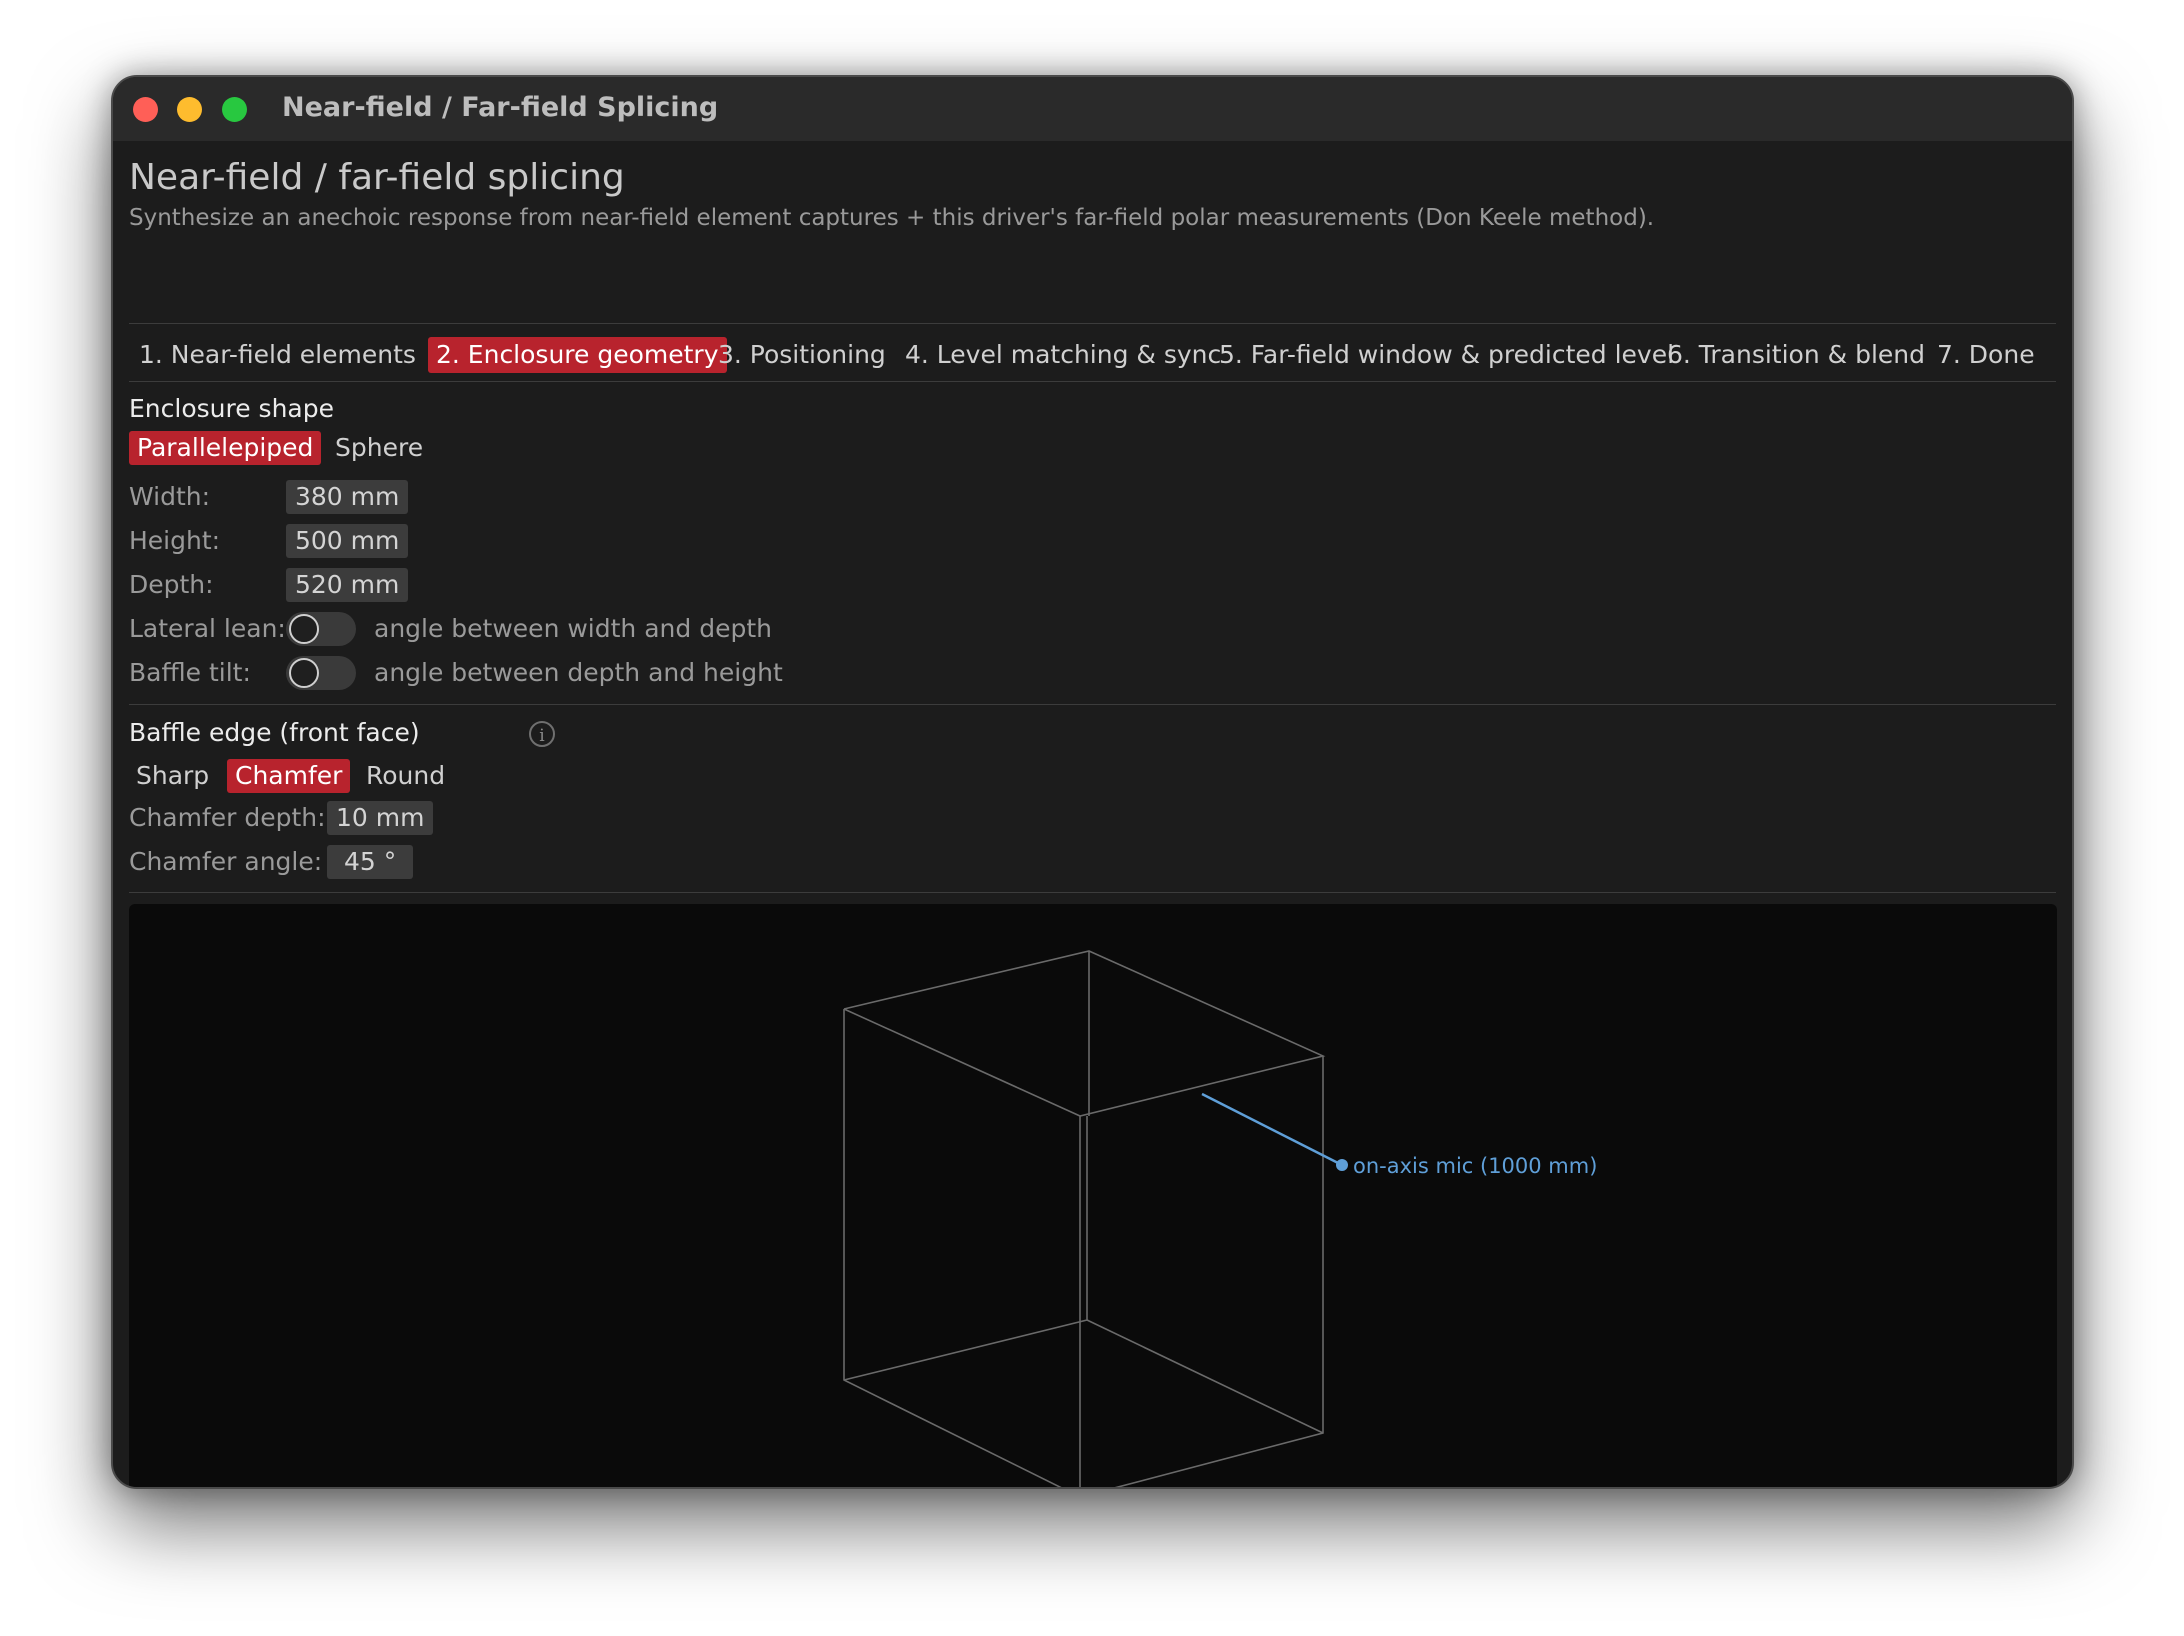  Describe the element at coordinates (1063, 355) in the screenshot. I see `tab-level-matching: 4. Level matching & sync` at that location.